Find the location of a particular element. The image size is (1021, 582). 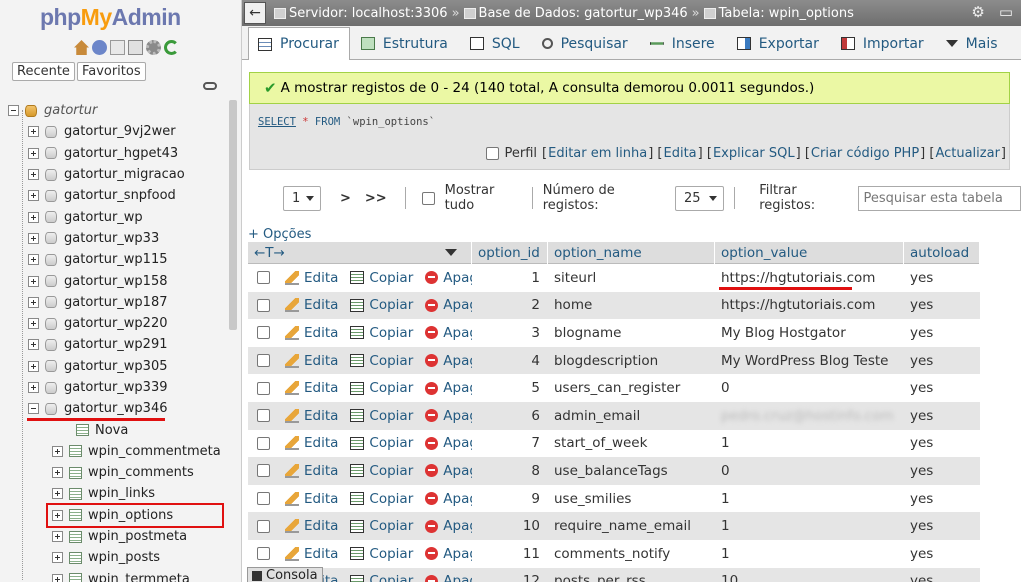

back-arrow-icon: ← is located at coordinates (255, 13).